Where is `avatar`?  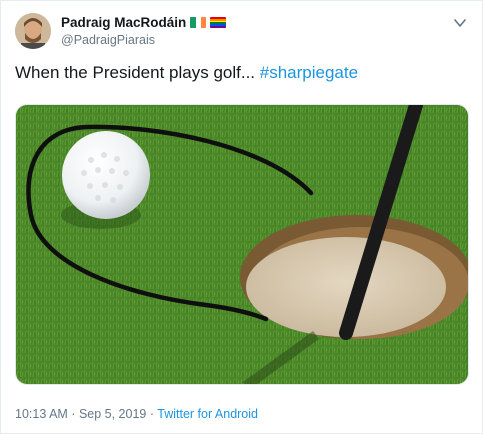 avatar is located at coordinates (33, 31).